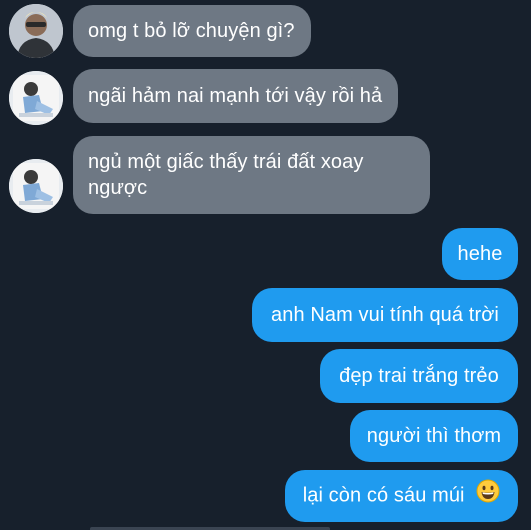 This screenshot has height=530, width=531. I want to click on message-row-incoming: ngãi hảm nai mạnh tới vậy rồi hả, so click(265, 97).